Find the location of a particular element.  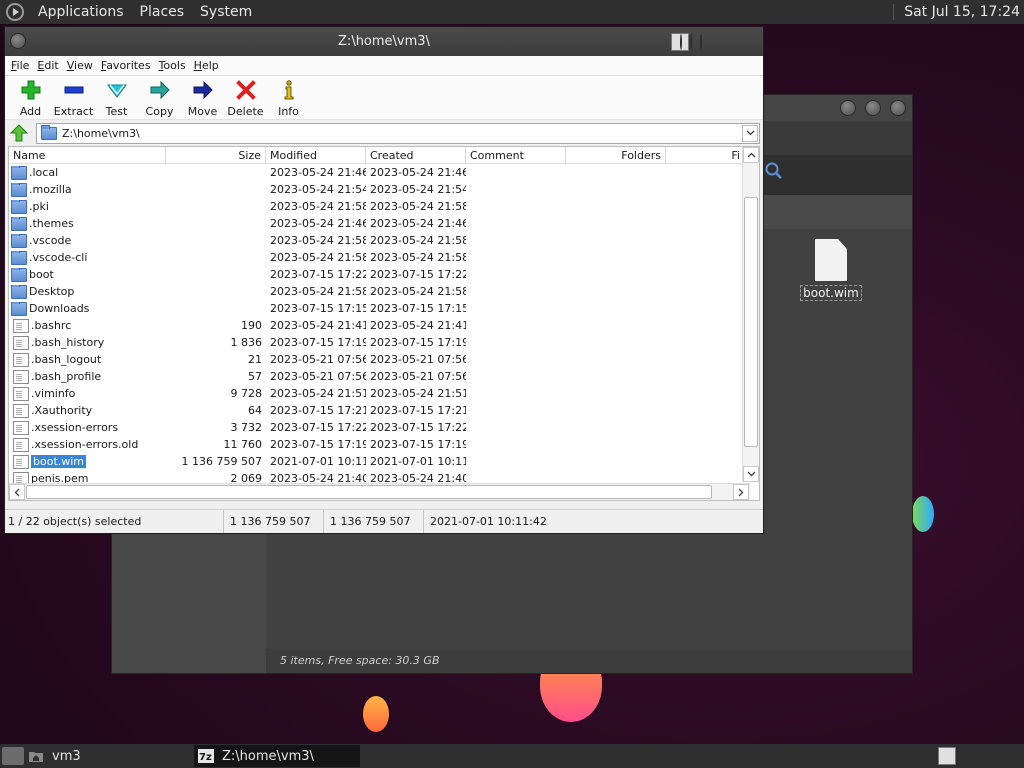

menu-favorites: Favorites is located at coordinates (126, 65).